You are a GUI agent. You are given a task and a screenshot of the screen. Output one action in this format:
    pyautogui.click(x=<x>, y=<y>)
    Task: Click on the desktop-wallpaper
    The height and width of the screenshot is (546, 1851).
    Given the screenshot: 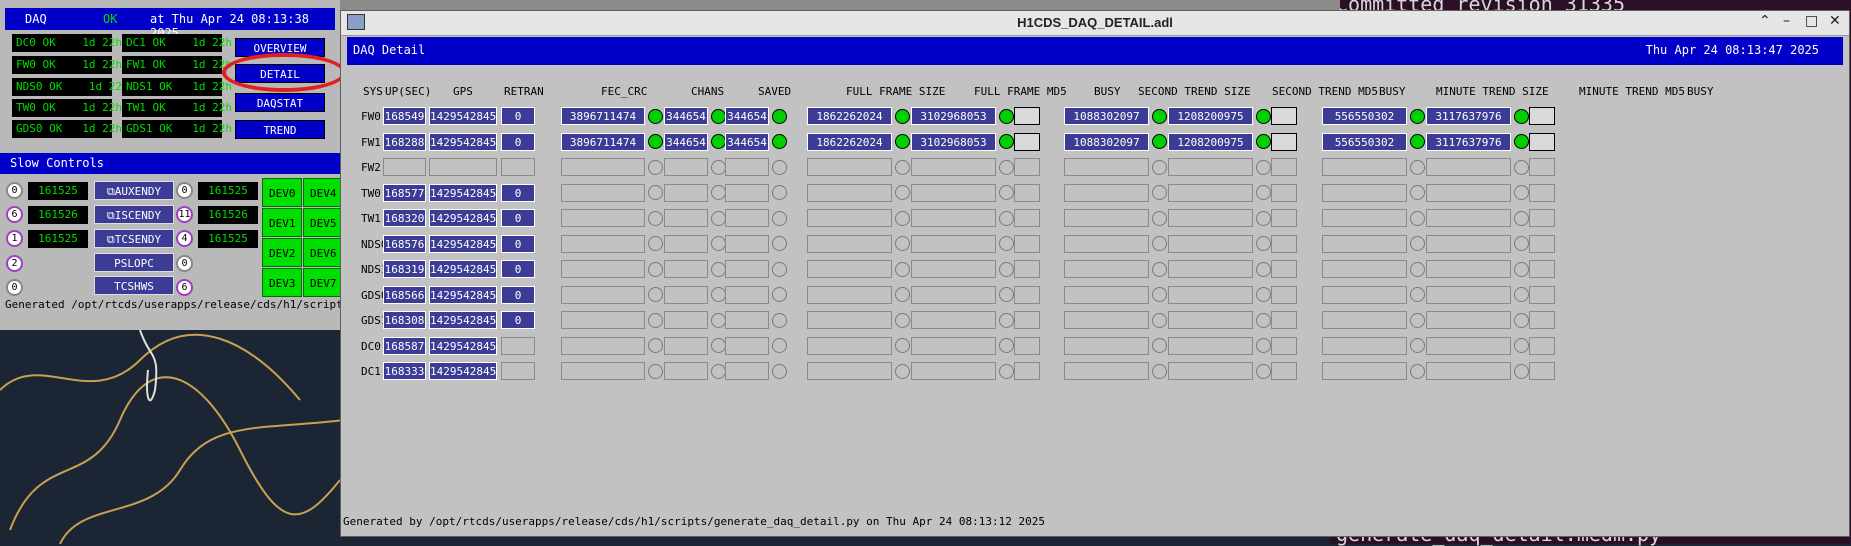 What is the action you would take?
    pyautogui.click(x=172, y=437)
    